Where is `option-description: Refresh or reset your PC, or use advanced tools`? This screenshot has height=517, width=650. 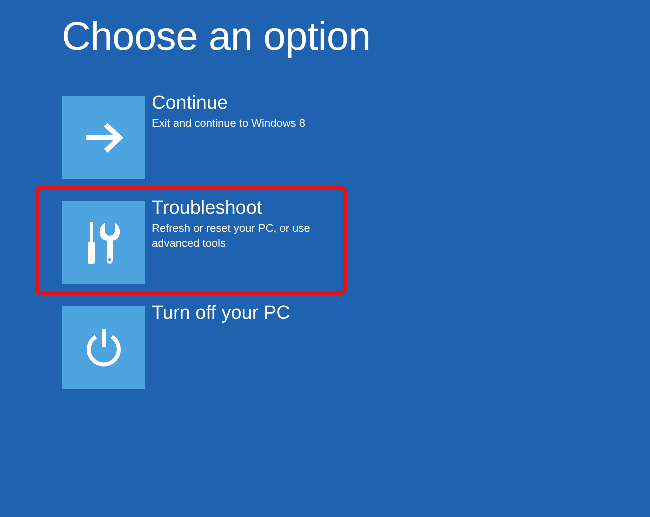 option-description: Refresh or reset your PC, or use advanced tools is located at coordinates (232, 237).